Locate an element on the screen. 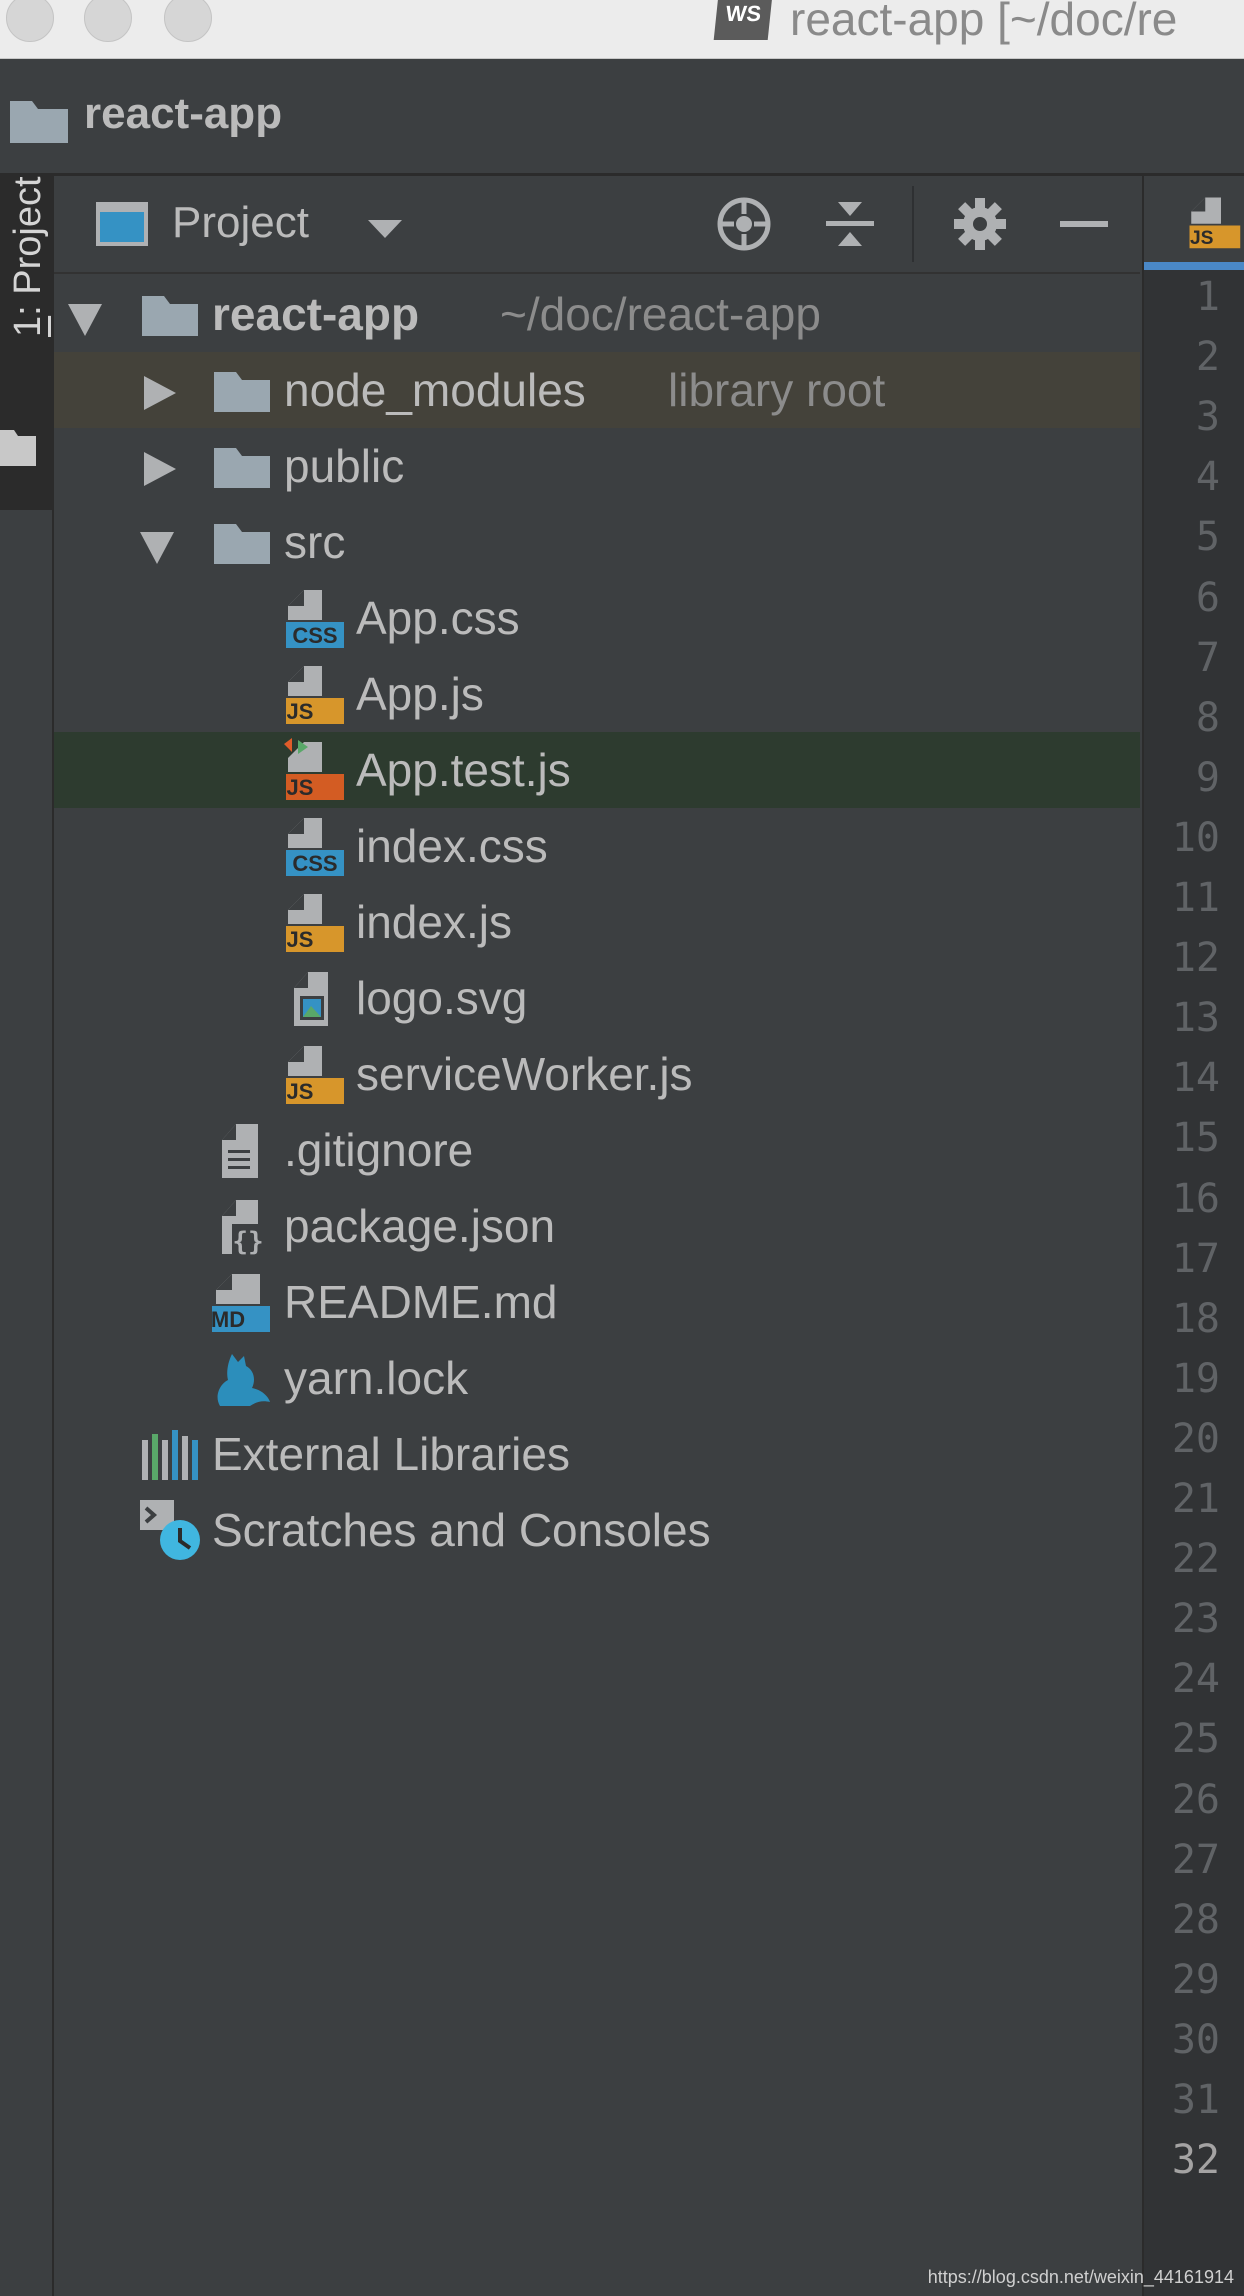 The height and width of the screenshot is (2296, 1244). line-number: 11 is located at coordinates (1195, 898).